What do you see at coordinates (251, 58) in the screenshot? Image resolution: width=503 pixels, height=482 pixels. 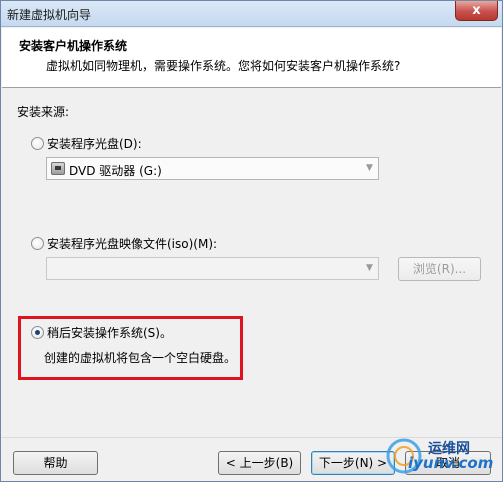 I see `wizard-header: 安装客户机操作系统 虚拟机如同物理机，需要操作系统。您将如何安装客户机操作系统?` at bounding box center [251, 58].